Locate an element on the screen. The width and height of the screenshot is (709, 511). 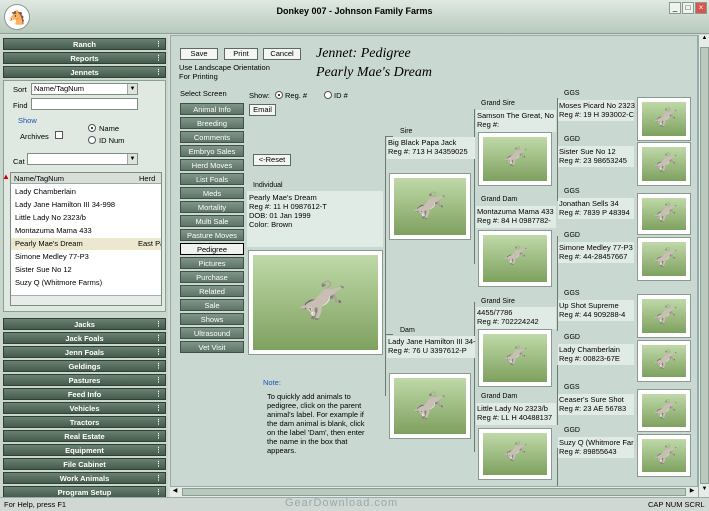
save-button: Save is located at coordinates (199, 54).